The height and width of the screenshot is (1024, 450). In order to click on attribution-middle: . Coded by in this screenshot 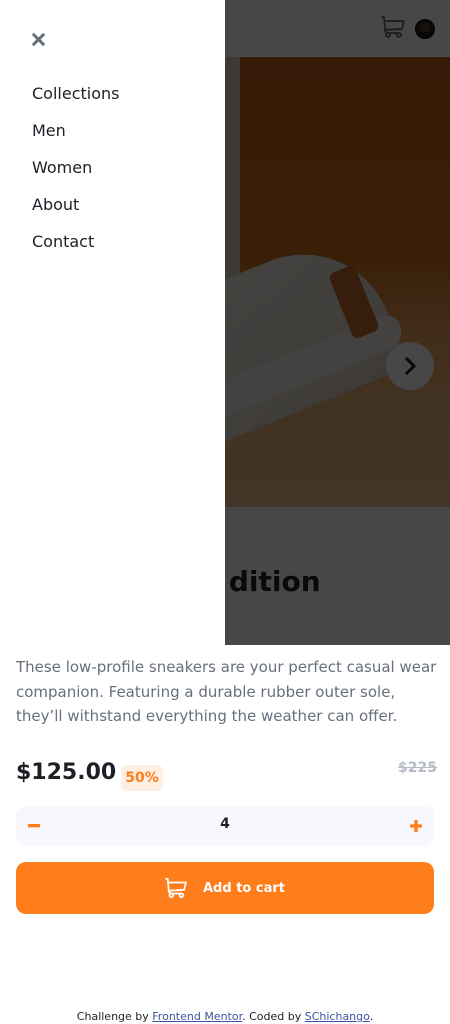, I will do `click(273, 1016)`.